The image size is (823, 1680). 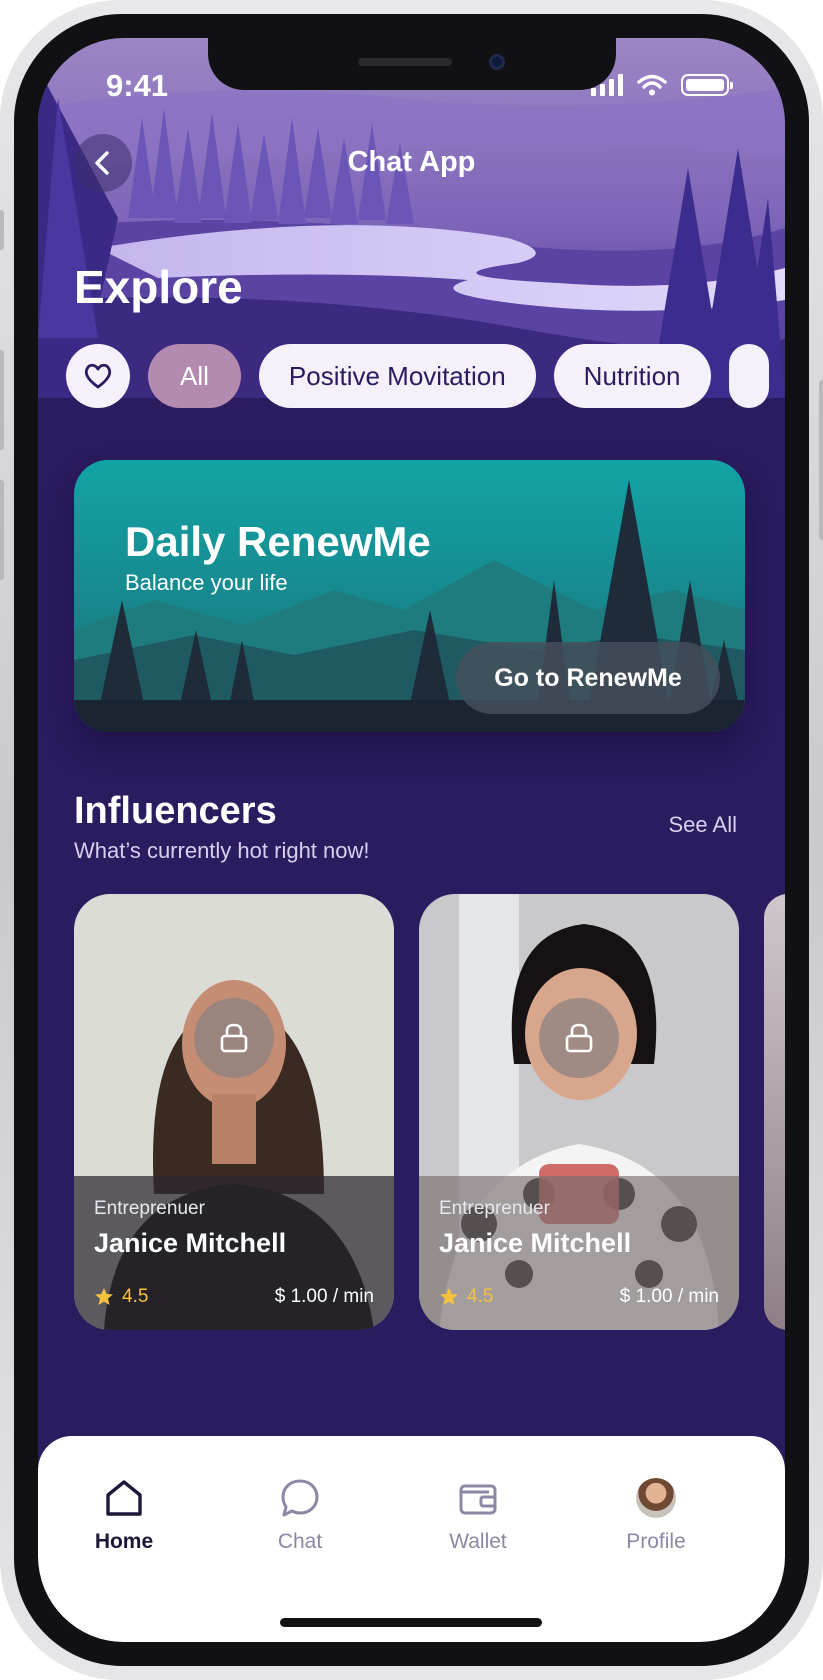 What do you see at coordinates (607, 85) in the screenshot?
I see `signal-icon` at bounding box center [607, 85].